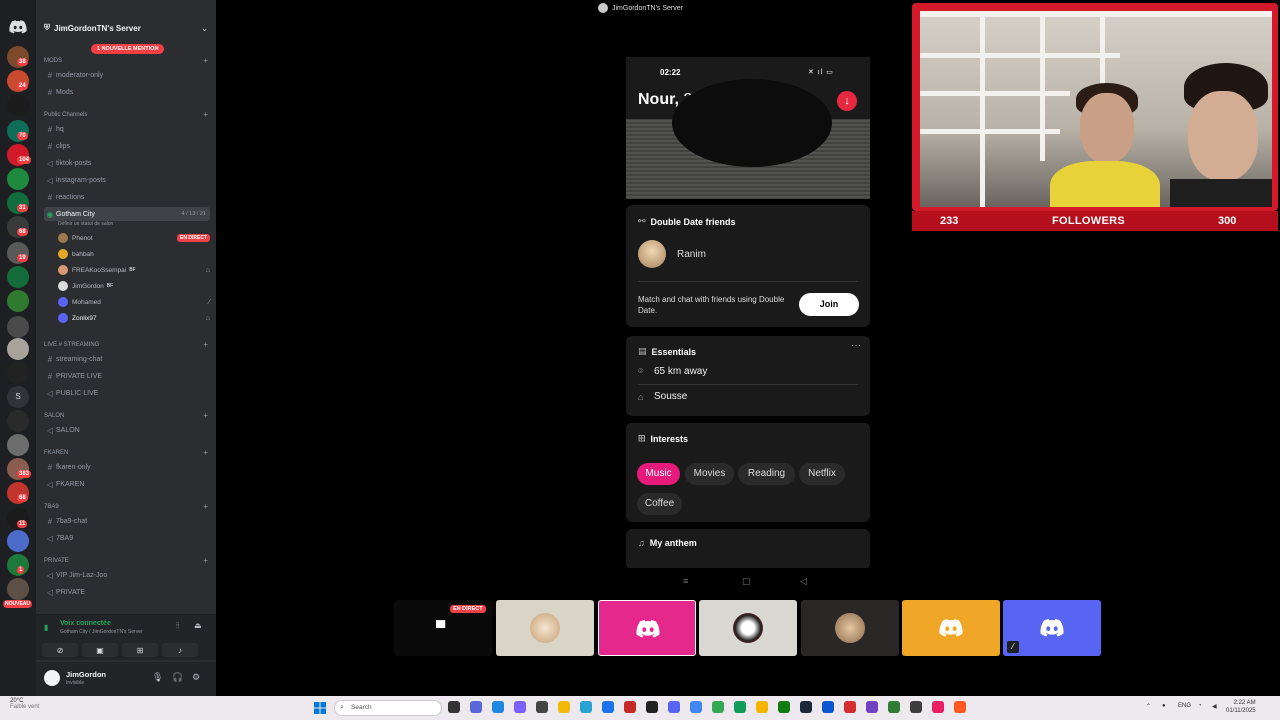 This screenshot has width=1280, height=720. I want to click on discord-home-icon, so click(18, 27).